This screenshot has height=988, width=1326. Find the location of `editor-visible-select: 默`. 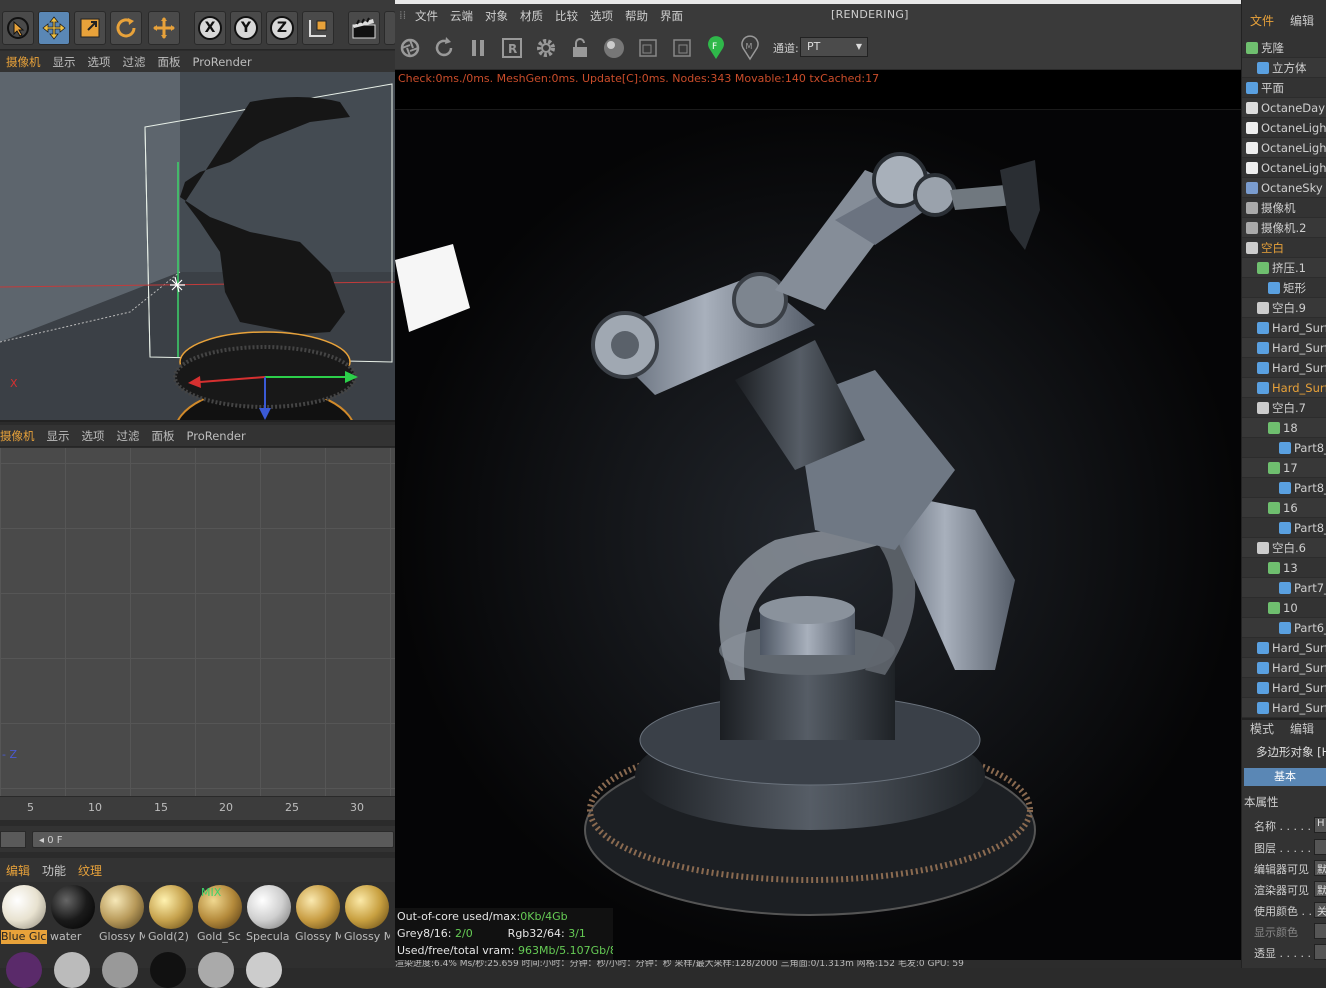

editor-visible-select: 默 is located at coordinates (1320, 868).